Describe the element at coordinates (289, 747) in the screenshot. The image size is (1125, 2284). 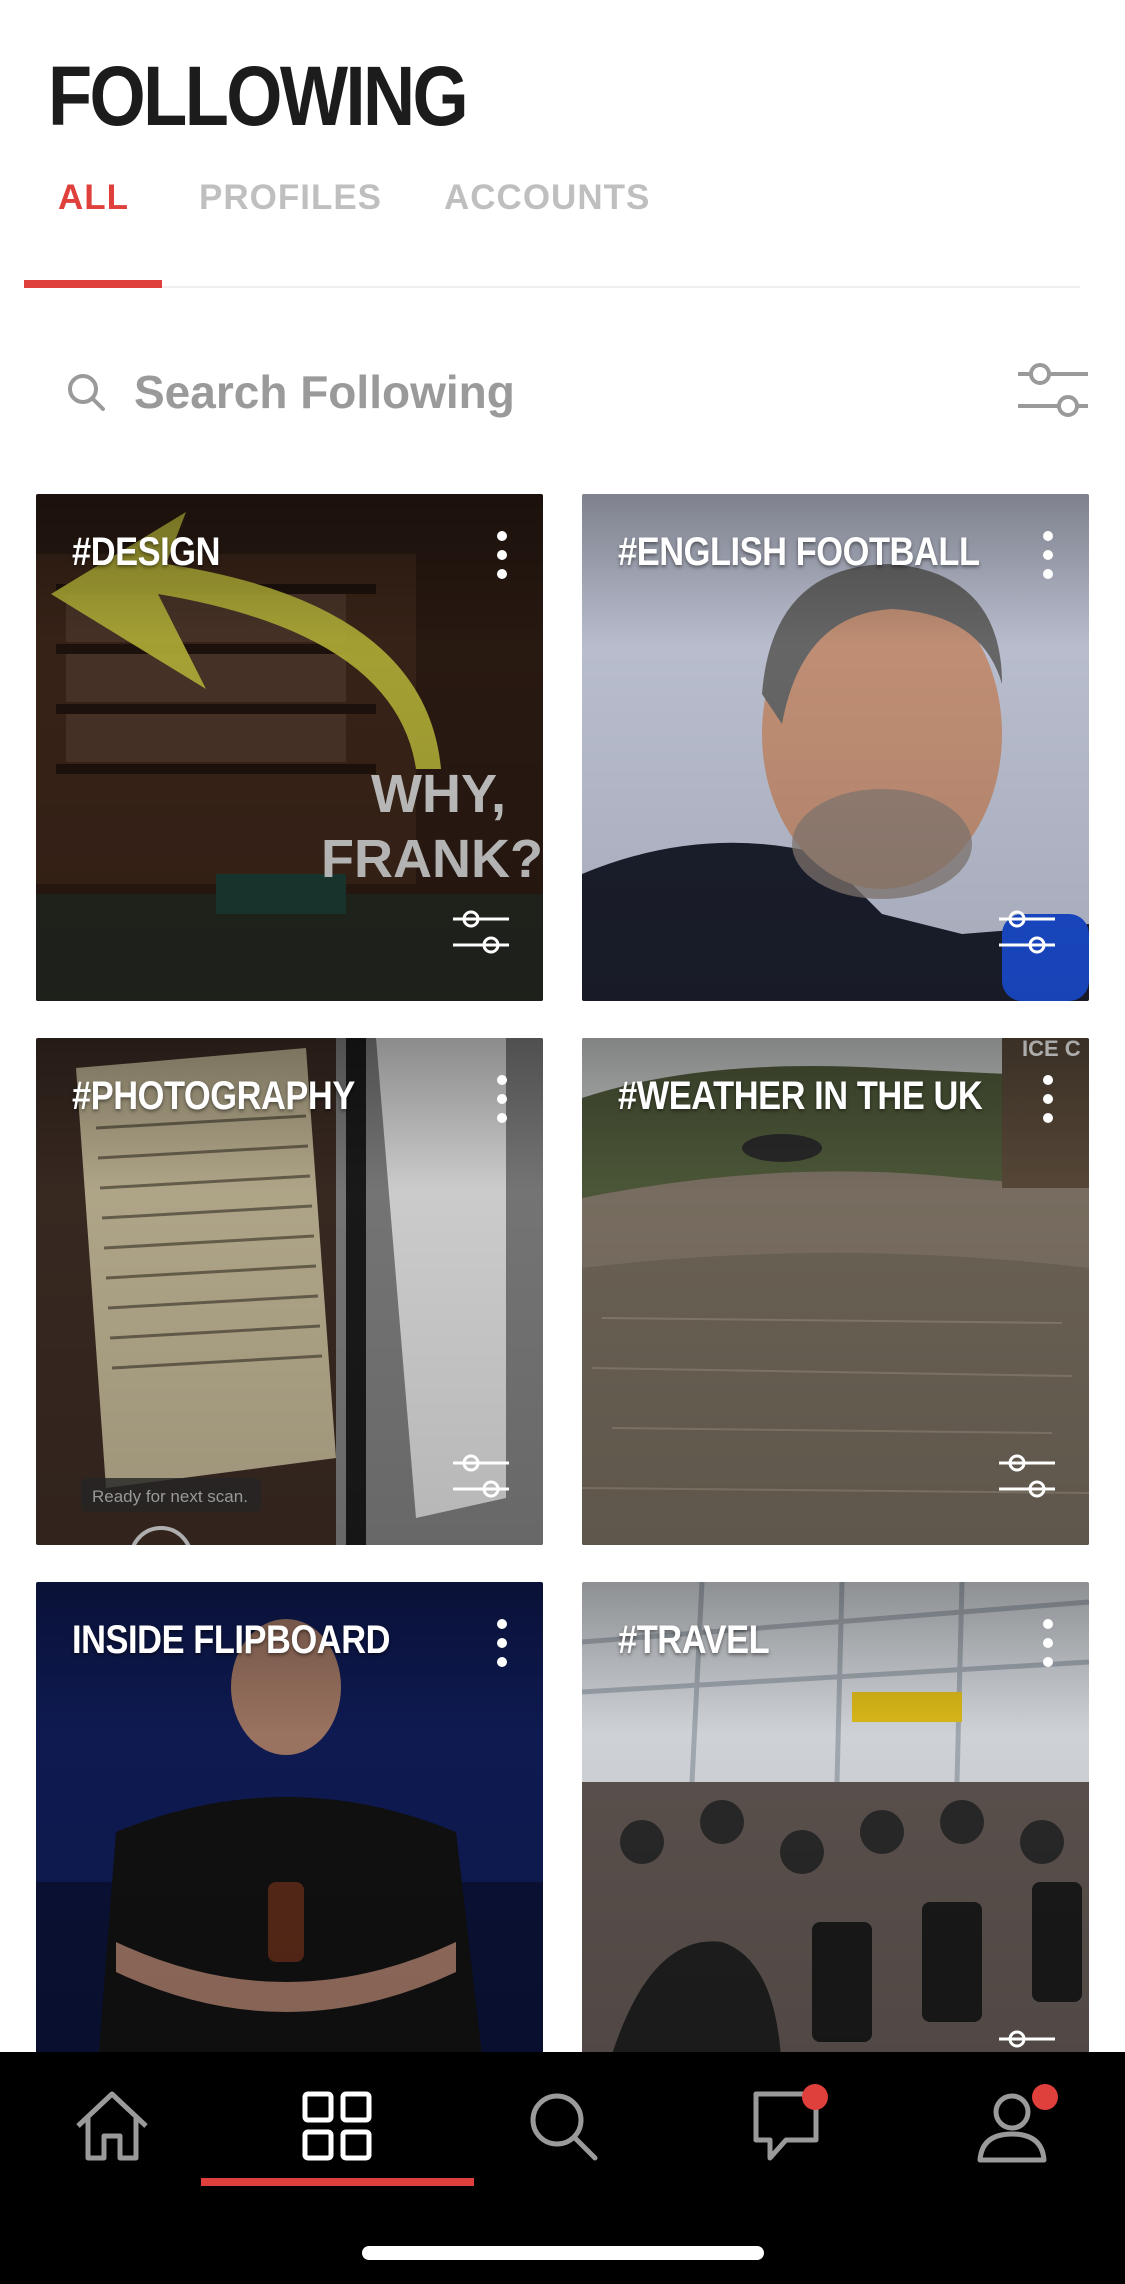
I see `topic-tile-design: WHY, FRANK? #DESIGN` at that location.